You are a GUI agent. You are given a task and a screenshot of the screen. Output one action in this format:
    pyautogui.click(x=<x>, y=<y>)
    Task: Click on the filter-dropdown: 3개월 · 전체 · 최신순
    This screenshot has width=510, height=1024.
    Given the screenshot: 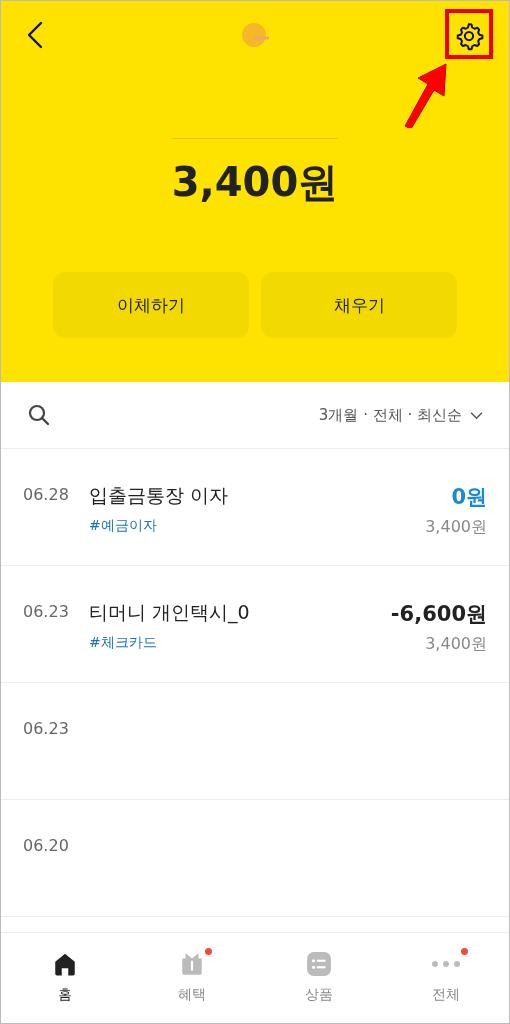 What is the action you would take?
    pyautogui.click(x=400, y=415)
    